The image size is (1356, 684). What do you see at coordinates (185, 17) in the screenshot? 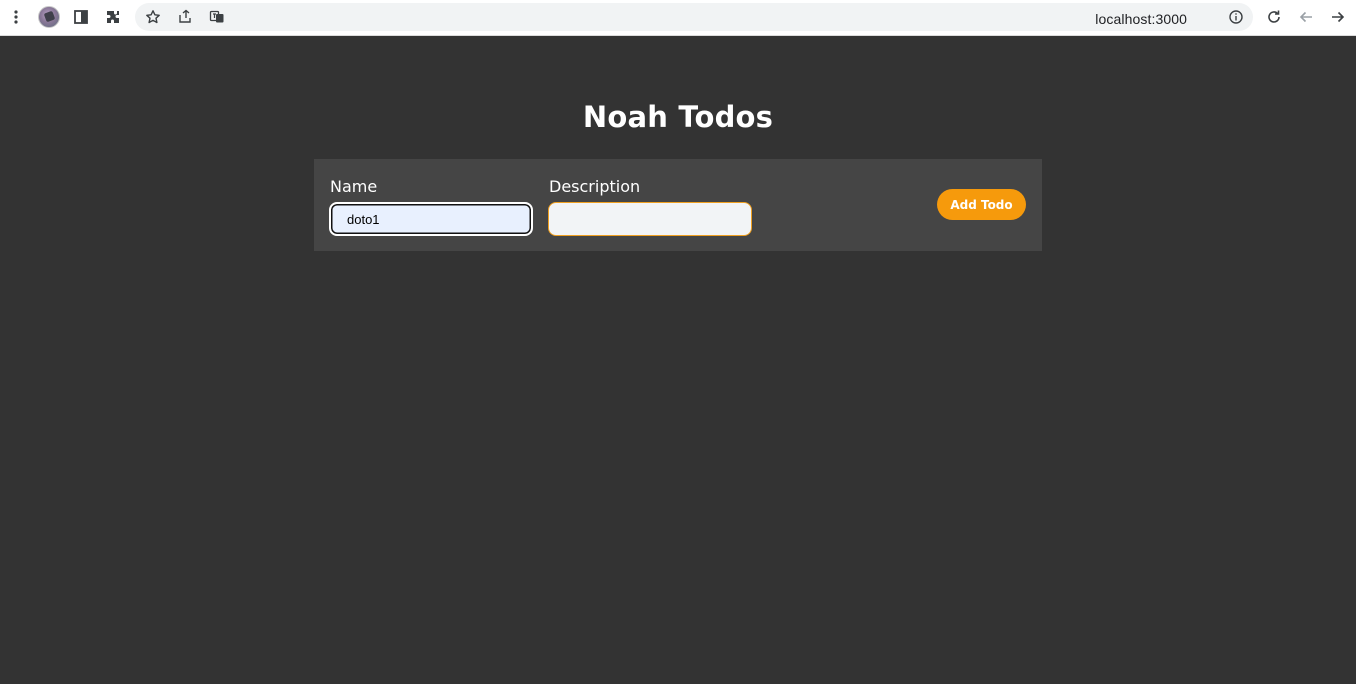
I see `share-icon` at bounding box center [185, 17].